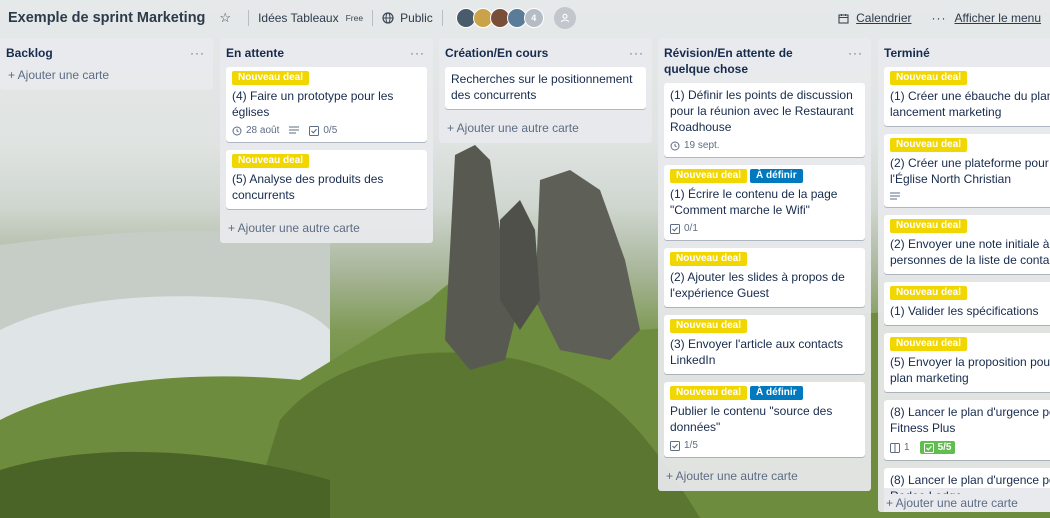 The width and height of the screenshot is (1050, 518). I want to click on list-title: En attente, so click(255, 53).